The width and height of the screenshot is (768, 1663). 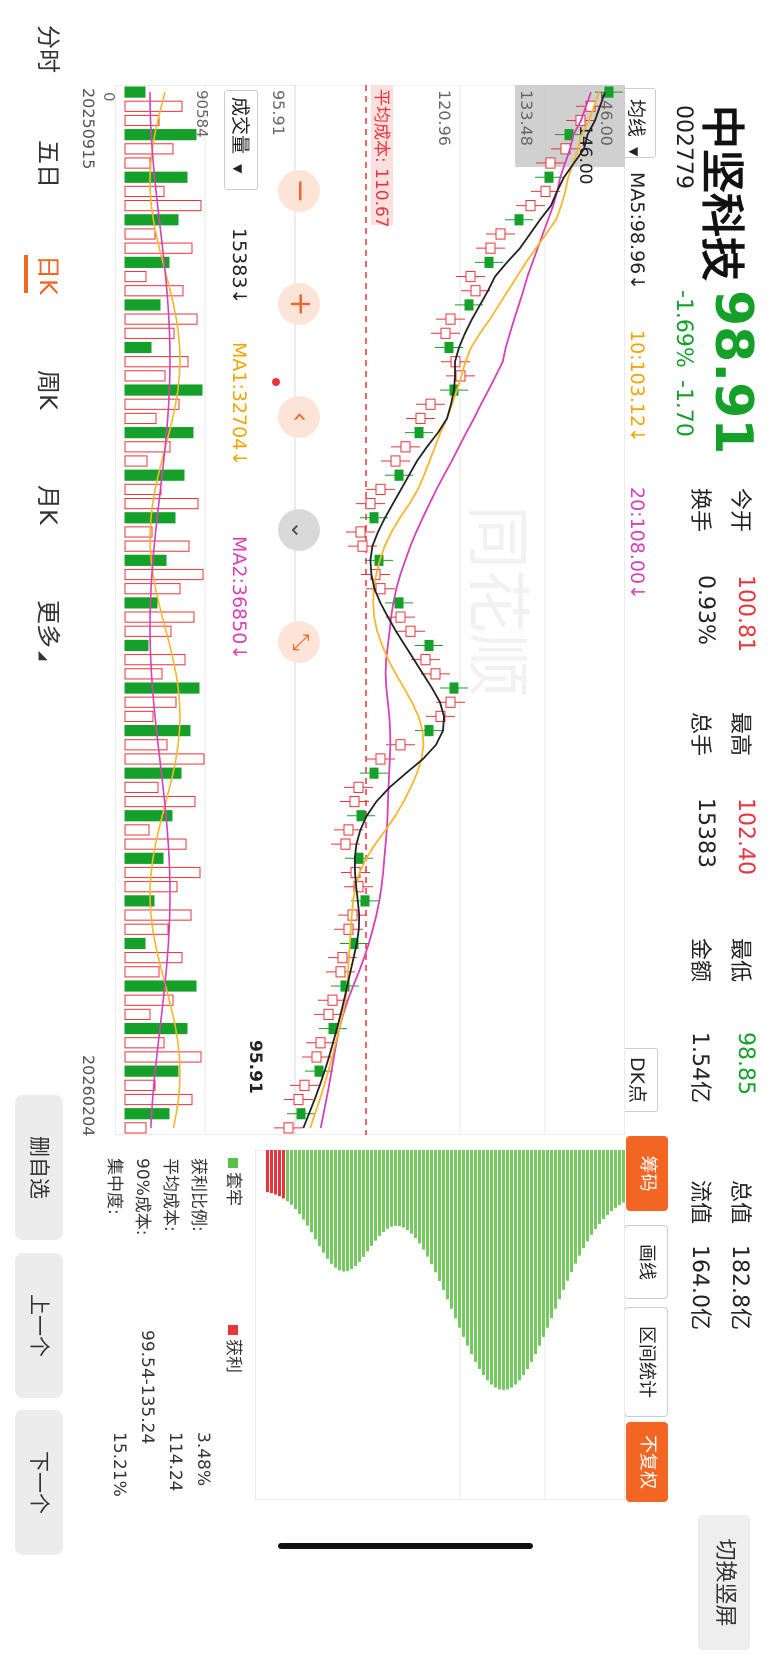 What do you see at coordinates (637, 231) in the screenshot?
I see `legend-ma5: MA5:98.96↓` at bounding box center [637, 231].